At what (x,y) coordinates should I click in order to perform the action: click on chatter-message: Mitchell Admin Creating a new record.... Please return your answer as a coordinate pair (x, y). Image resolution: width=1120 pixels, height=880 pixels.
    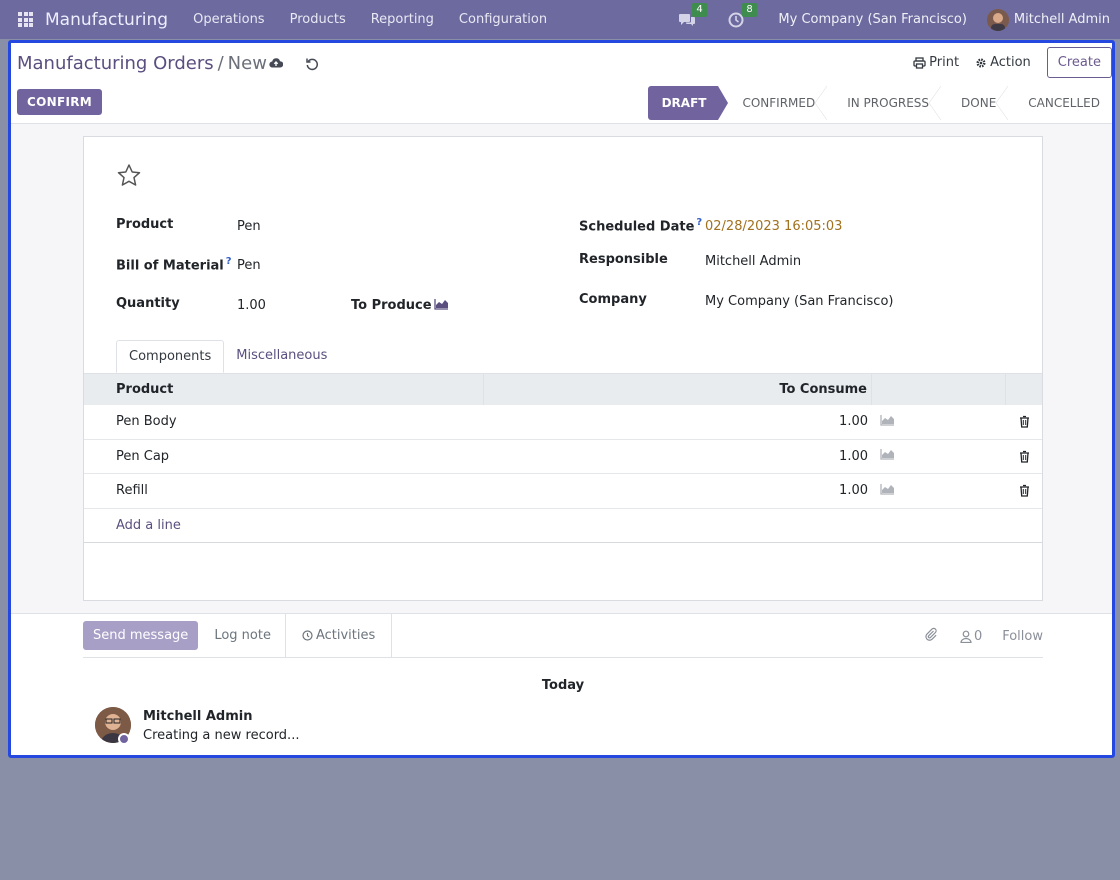
    Looking at the image, I should click on (563, 723).